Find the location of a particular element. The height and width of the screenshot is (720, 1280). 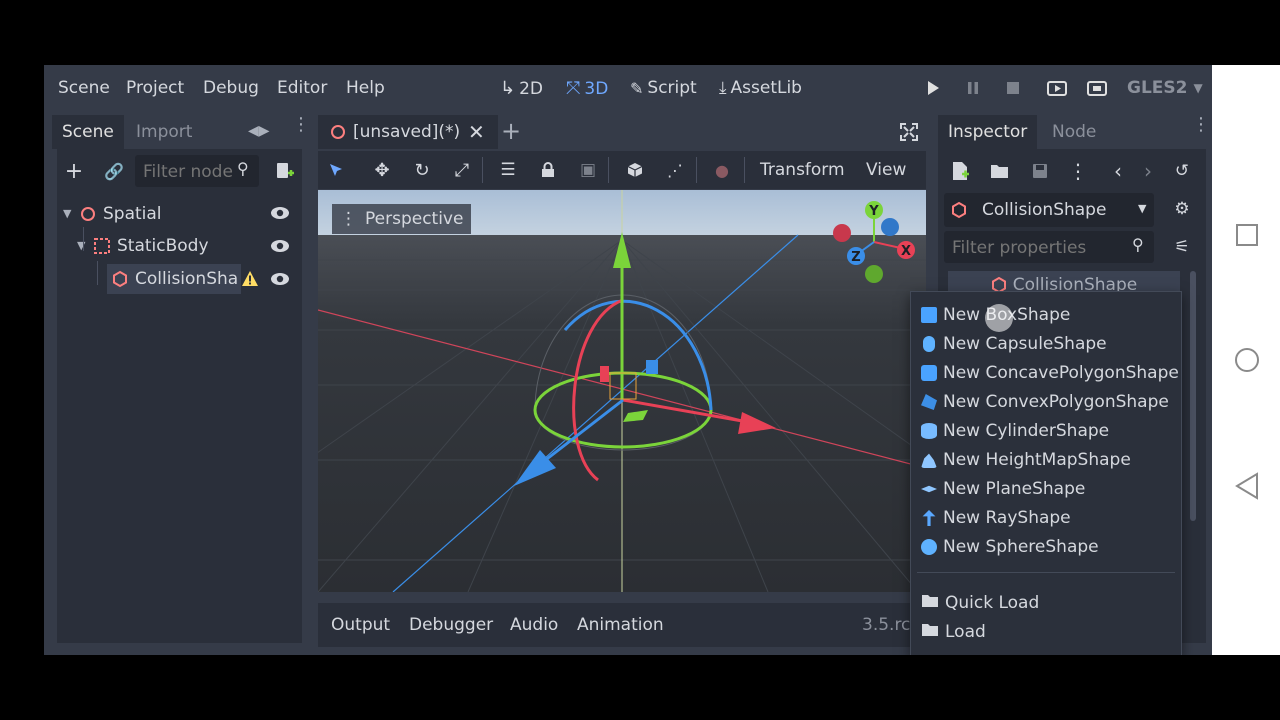

object-properties-icon: ⚙ is located at coordinates (1182, 209).